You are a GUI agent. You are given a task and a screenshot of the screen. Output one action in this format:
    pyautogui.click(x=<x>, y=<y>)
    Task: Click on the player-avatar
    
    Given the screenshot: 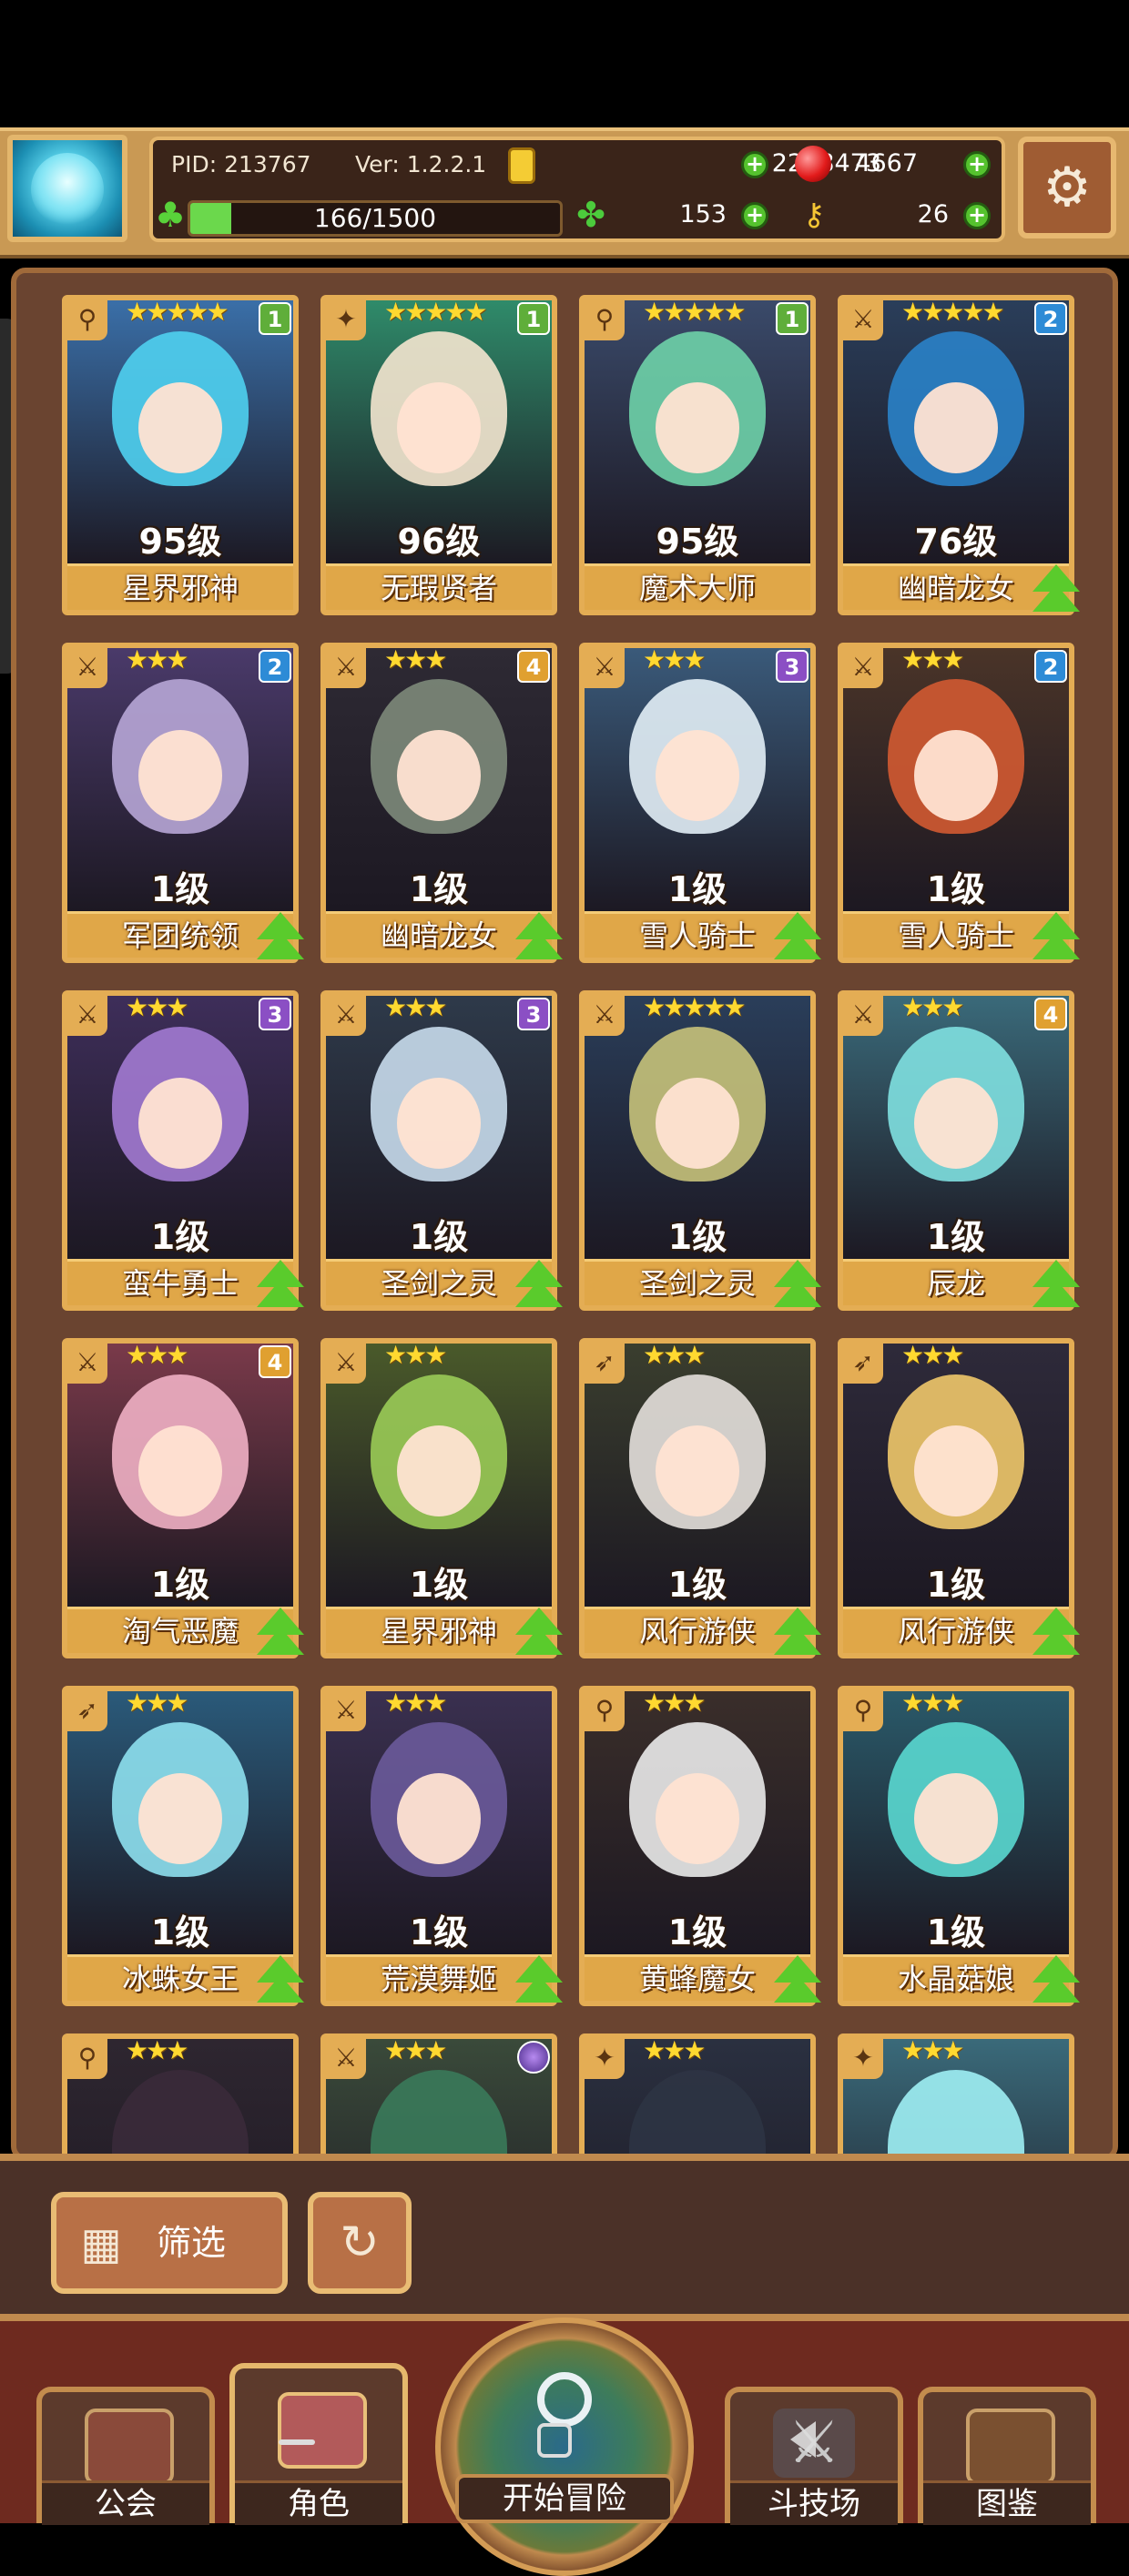 What is the action you would take?
    pyautogui.click(x=67, y=188)
    